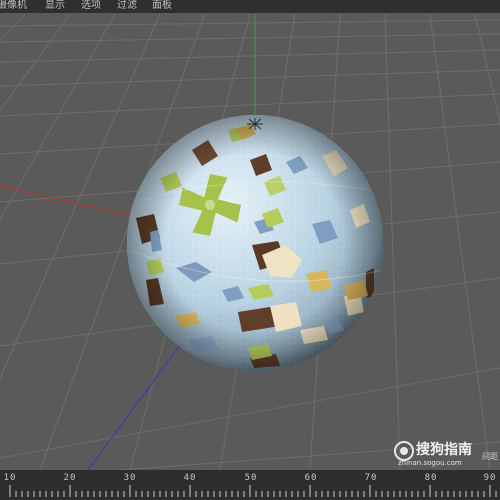 The image size is (500, 500). Describe the element at coordinates (127, 6) in the screenshot. I see `menu-filter: 过滤` at that location.